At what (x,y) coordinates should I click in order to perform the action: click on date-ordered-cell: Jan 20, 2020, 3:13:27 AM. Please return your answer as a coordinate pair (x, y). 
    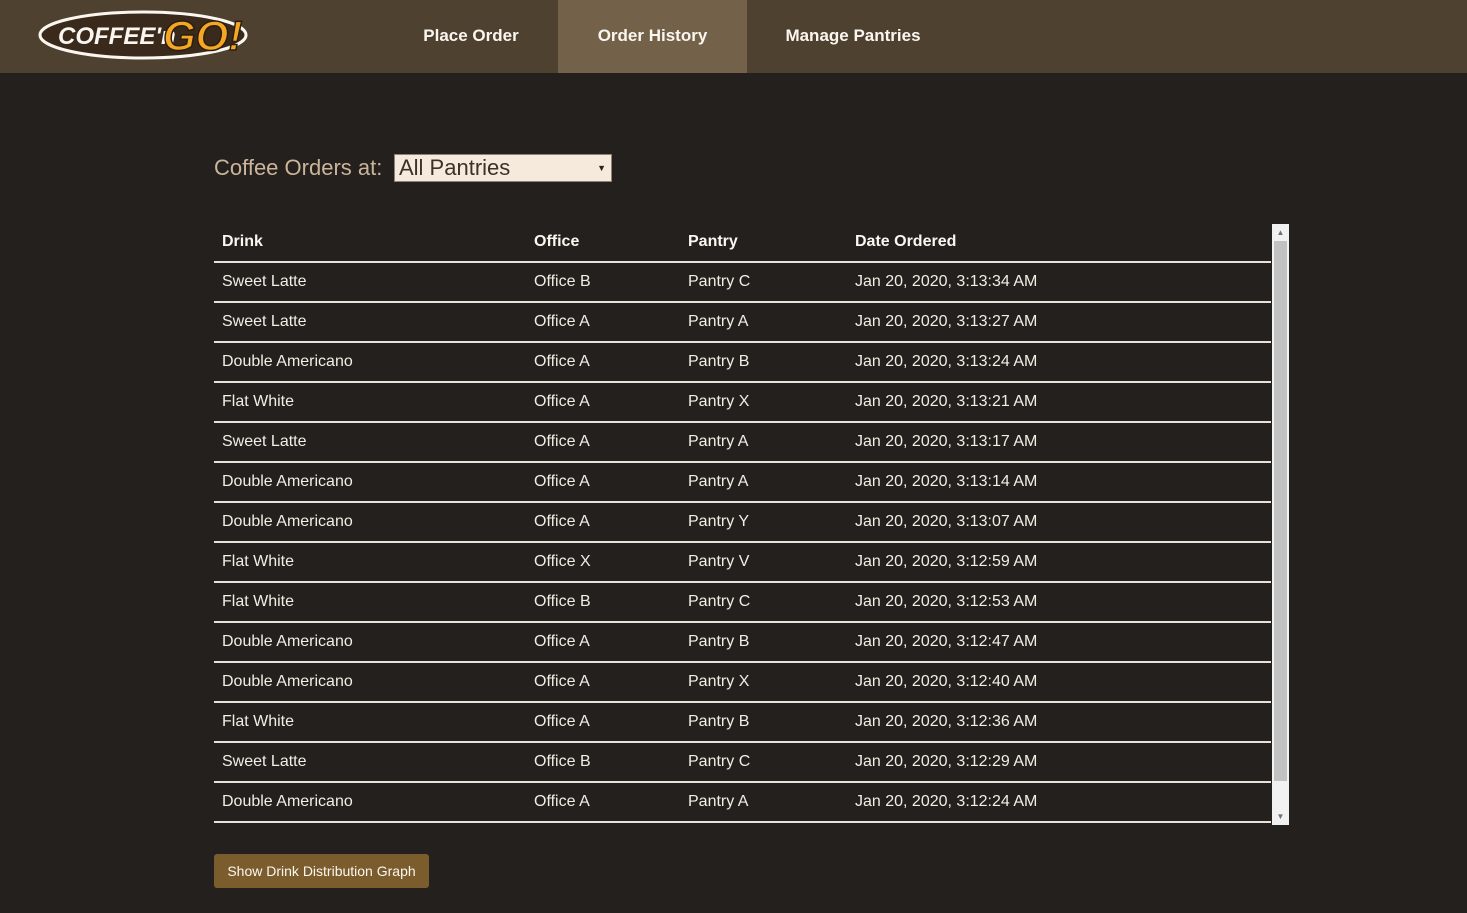
    Looking at the image, I should click on (1059, 322).